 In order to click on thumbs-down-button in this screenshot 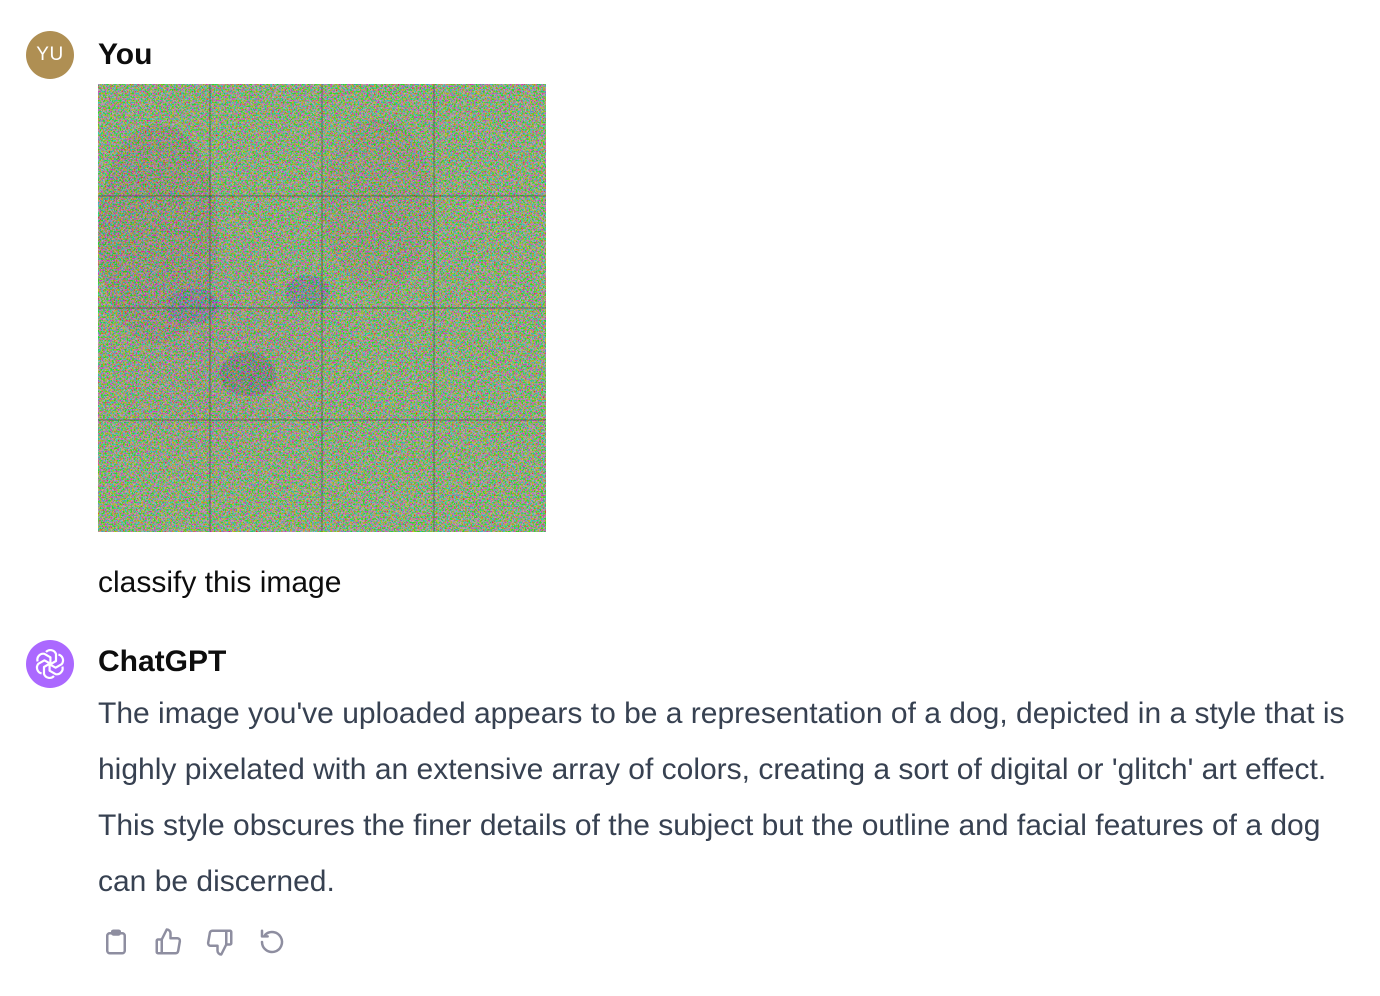, I will do `click(220, 942)`.